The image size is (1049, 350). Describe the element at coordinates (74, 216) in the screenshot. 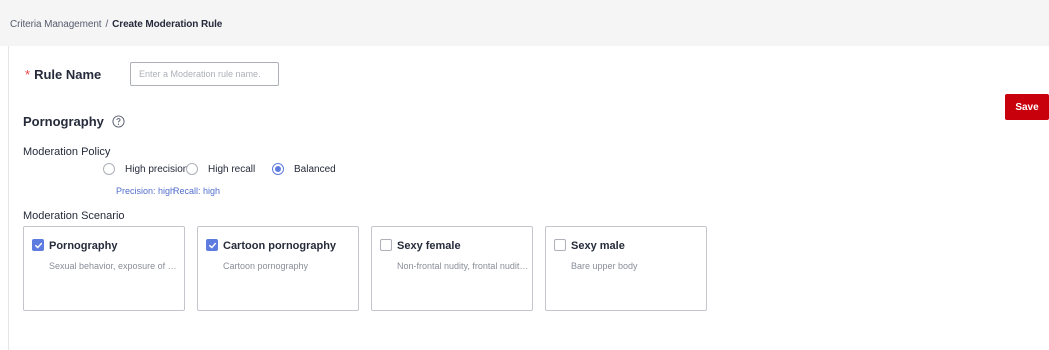

I see `moderation-scenario-label: Moderation Scenario` at that location.